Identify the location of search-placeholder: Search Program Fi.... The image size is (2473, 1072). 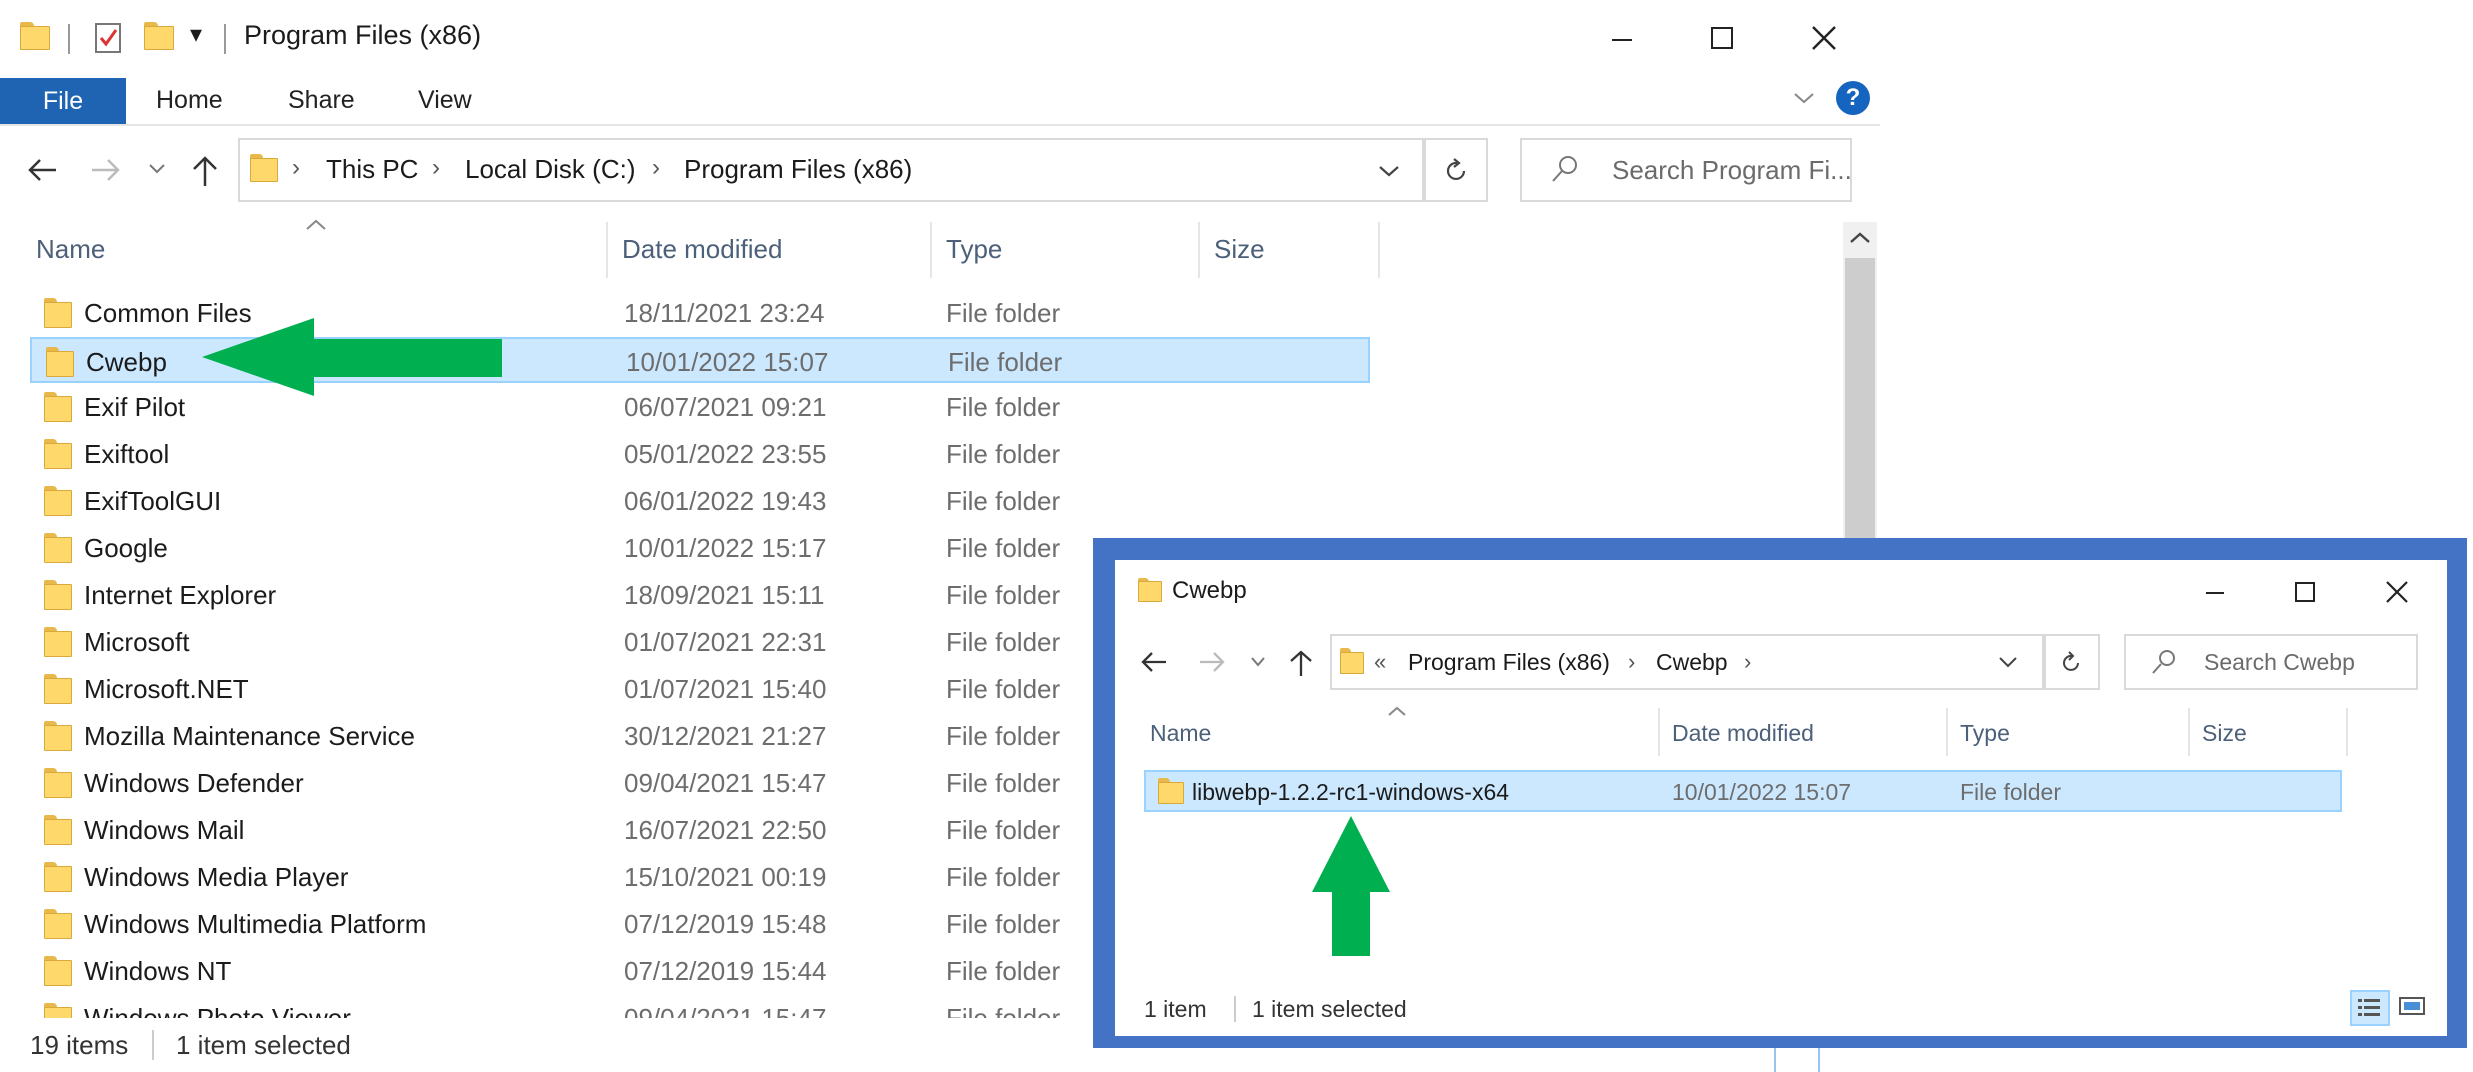
(1732, 170).